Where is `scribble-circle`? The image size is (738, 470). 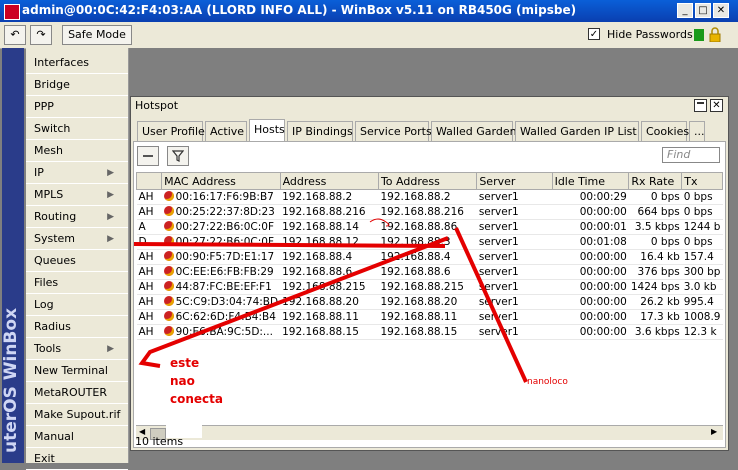
scribble-circle is located at coordinates (379, 222).